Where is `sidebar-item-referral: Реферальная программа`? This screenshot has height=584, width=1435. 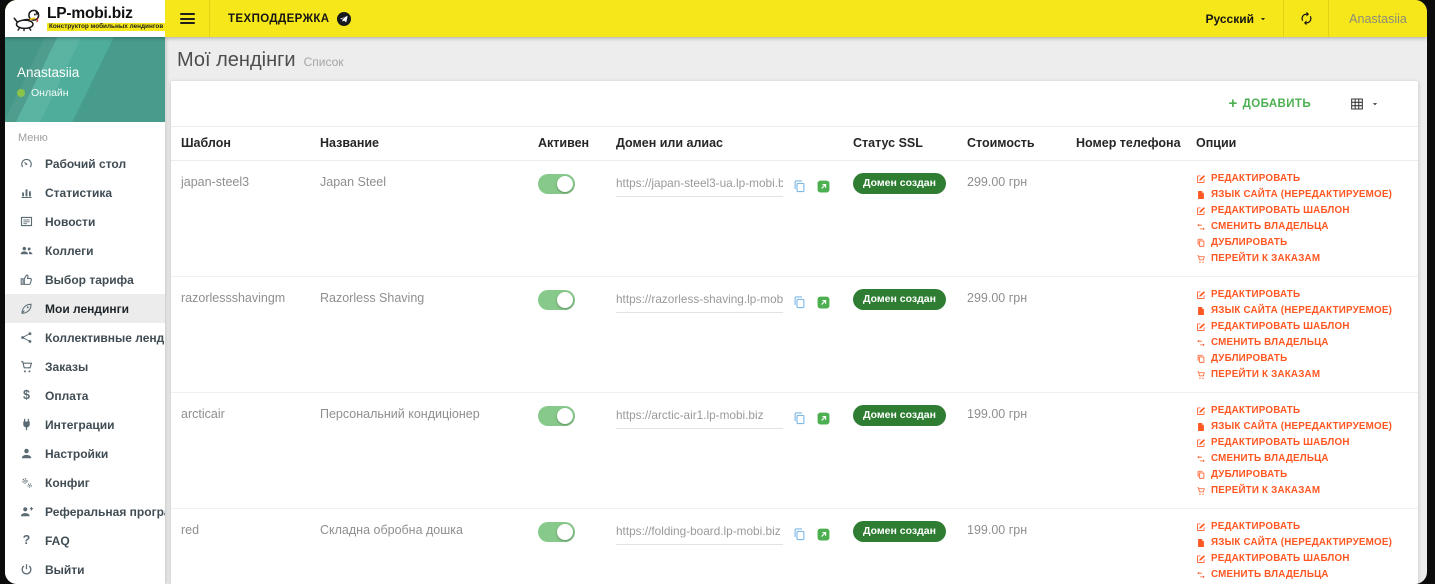
sidebar-item-referral: Реферальная программа is located at coordinates (85, 511).